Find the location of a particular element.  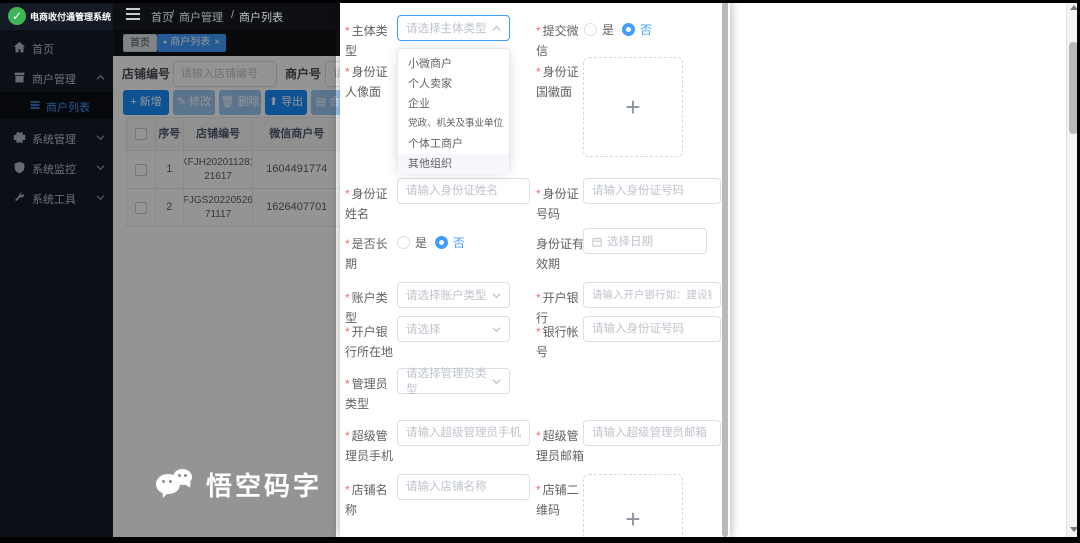

frame-top is located at coordinates (540, 1).